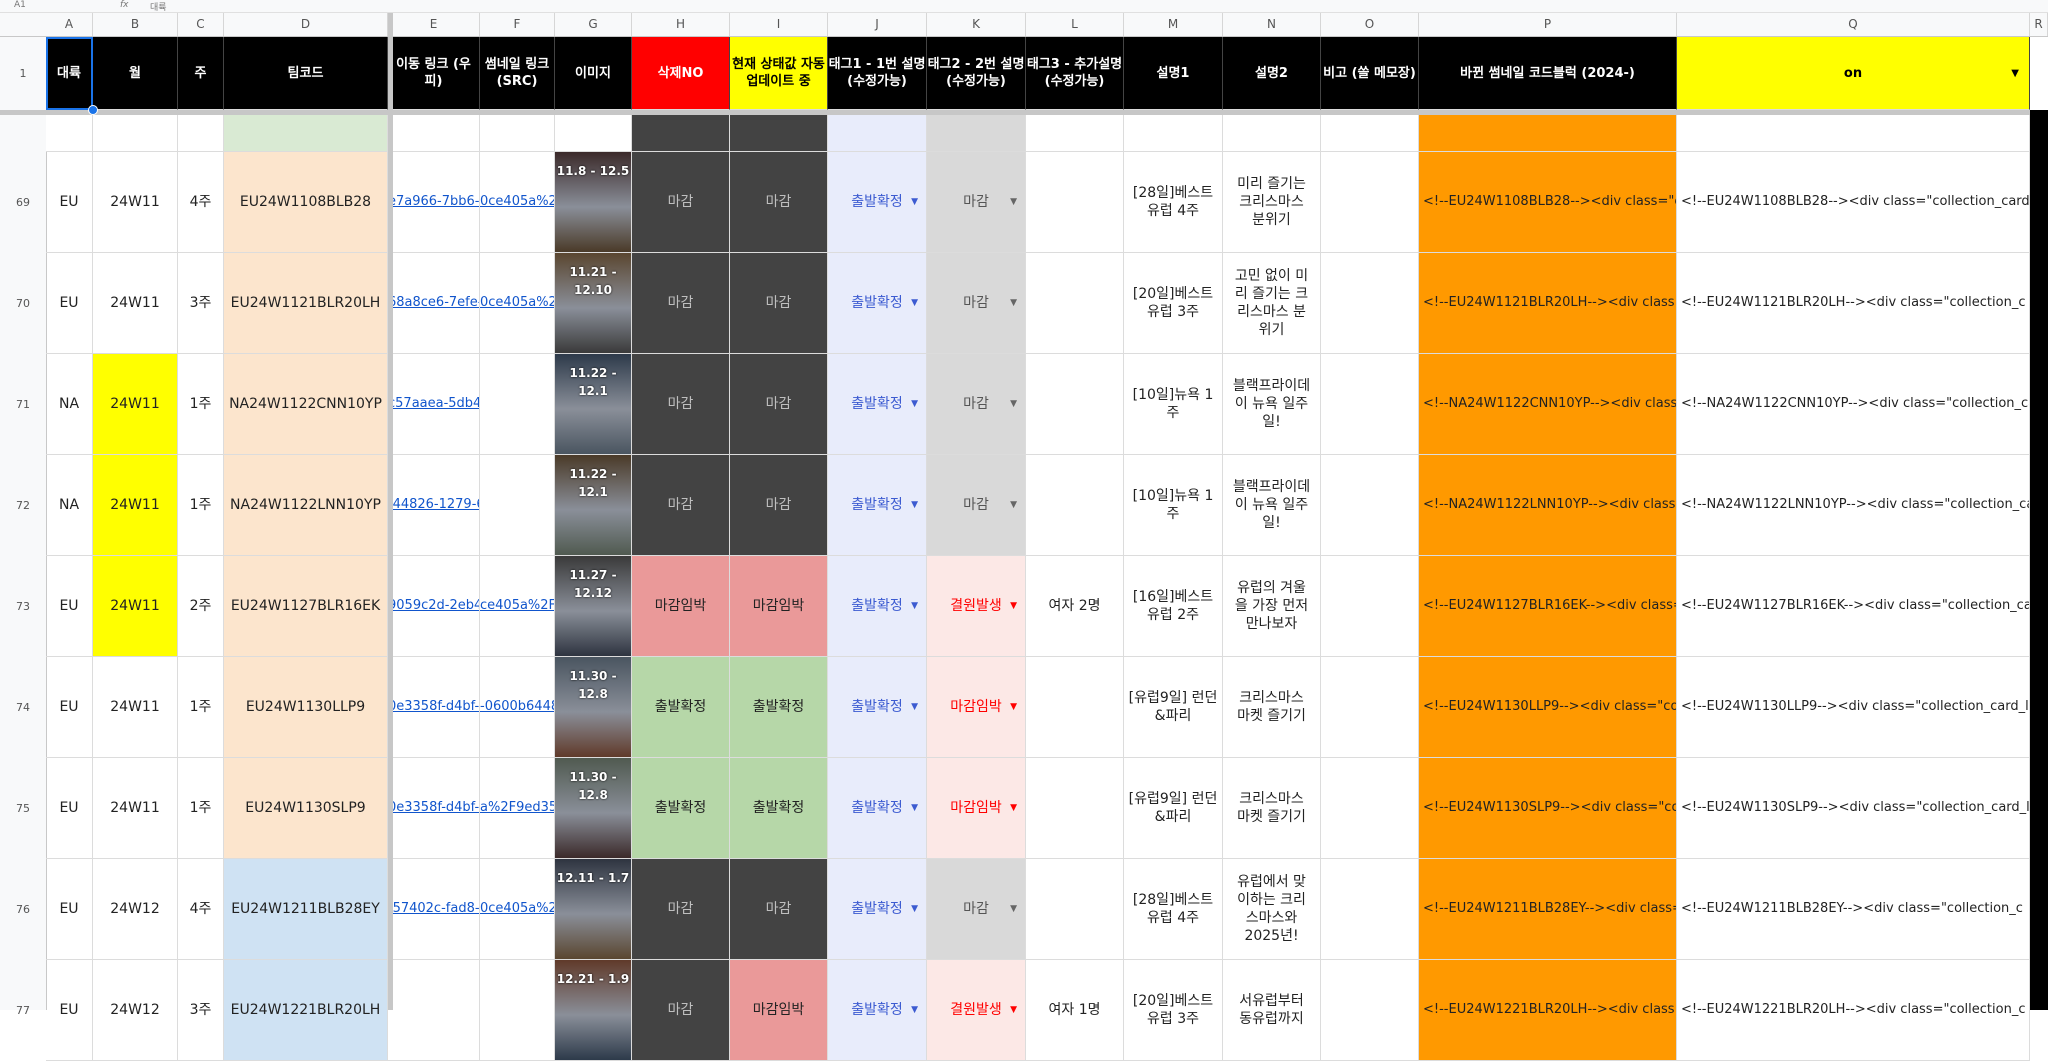  What do you see at coordinates (1548, 505) in the screenshot?
I see `thumbnail-codeblock-cell: <!--NA24W1122LNN10YP--><div class="` at bounding box center [1548, 505].